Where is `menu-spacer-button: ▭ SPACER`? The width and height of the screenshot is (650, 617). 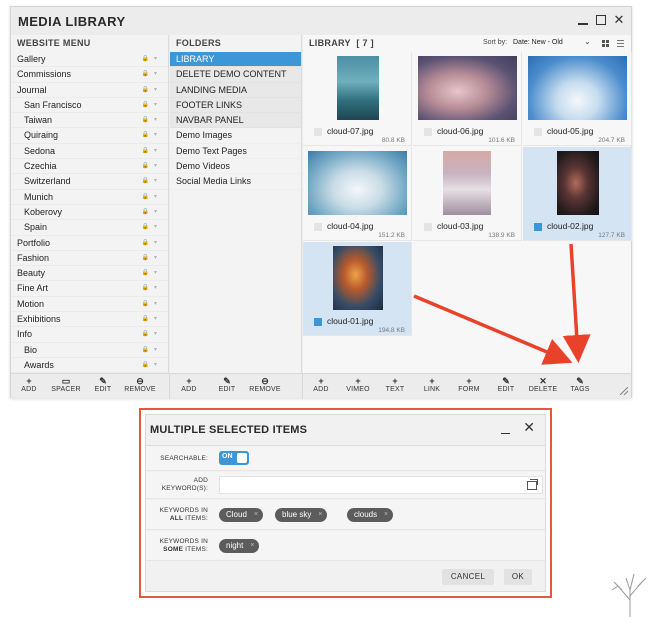
menu-spacer-button: ▭ SPACER is located at coordinates (66, 384).